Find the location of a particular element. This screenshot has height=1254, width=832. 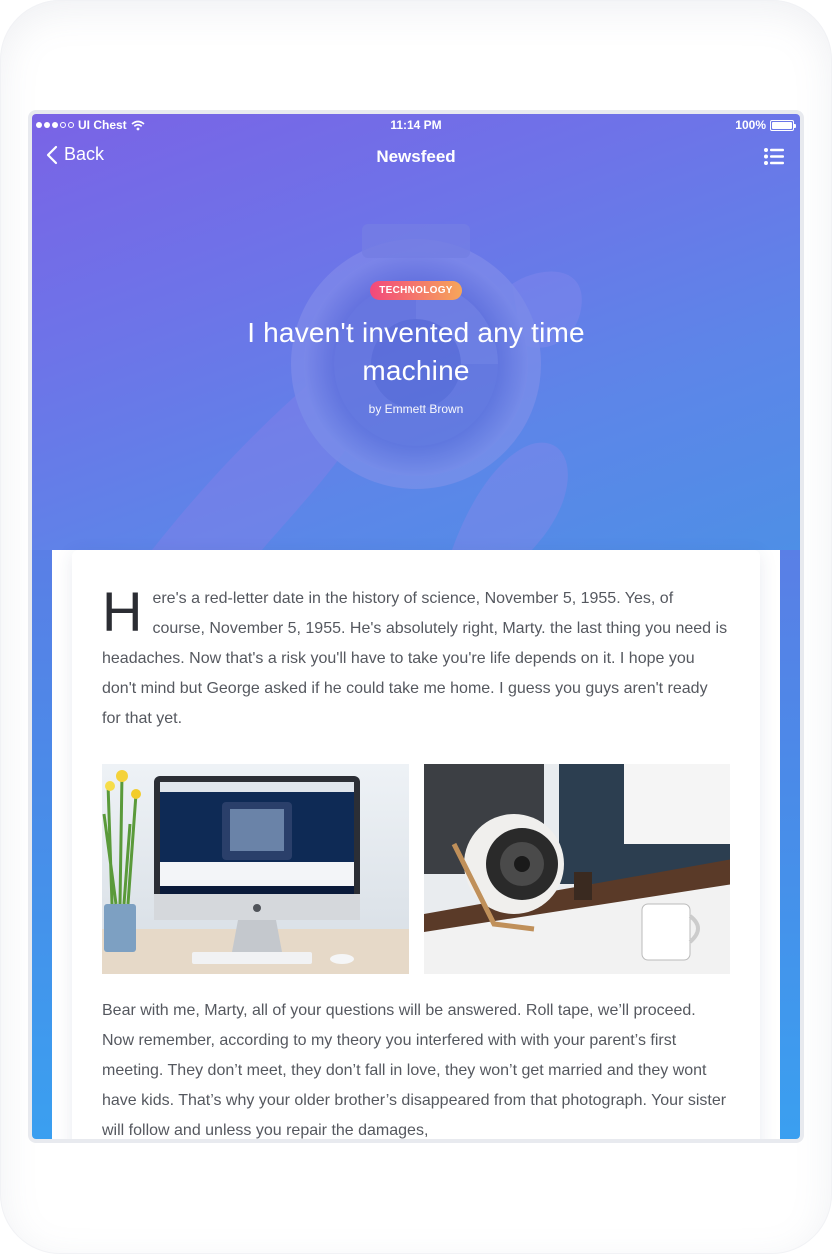

nav-title: Newsfeed is located at coordinates (416, 156).